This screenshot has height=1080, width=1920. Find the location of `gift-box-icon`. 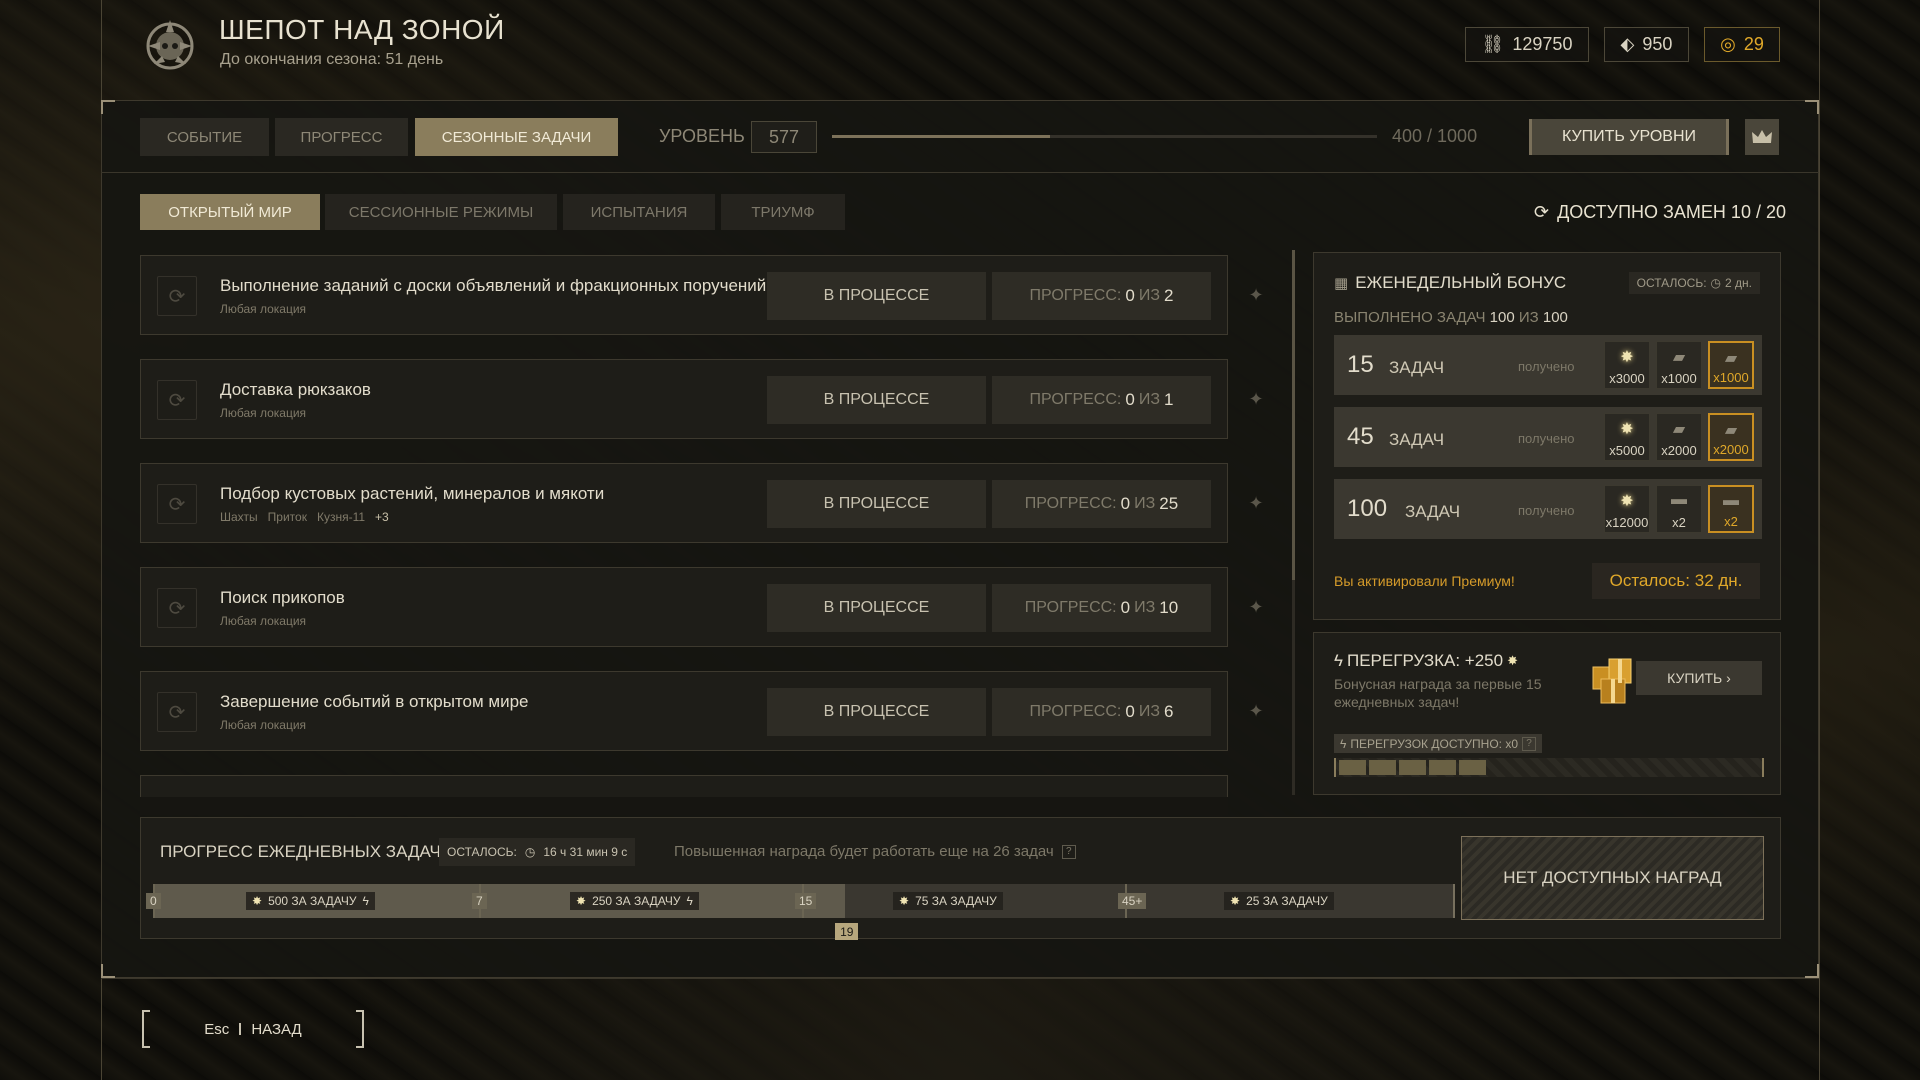

gift-box-icon is located at coordinates (1614, 679).